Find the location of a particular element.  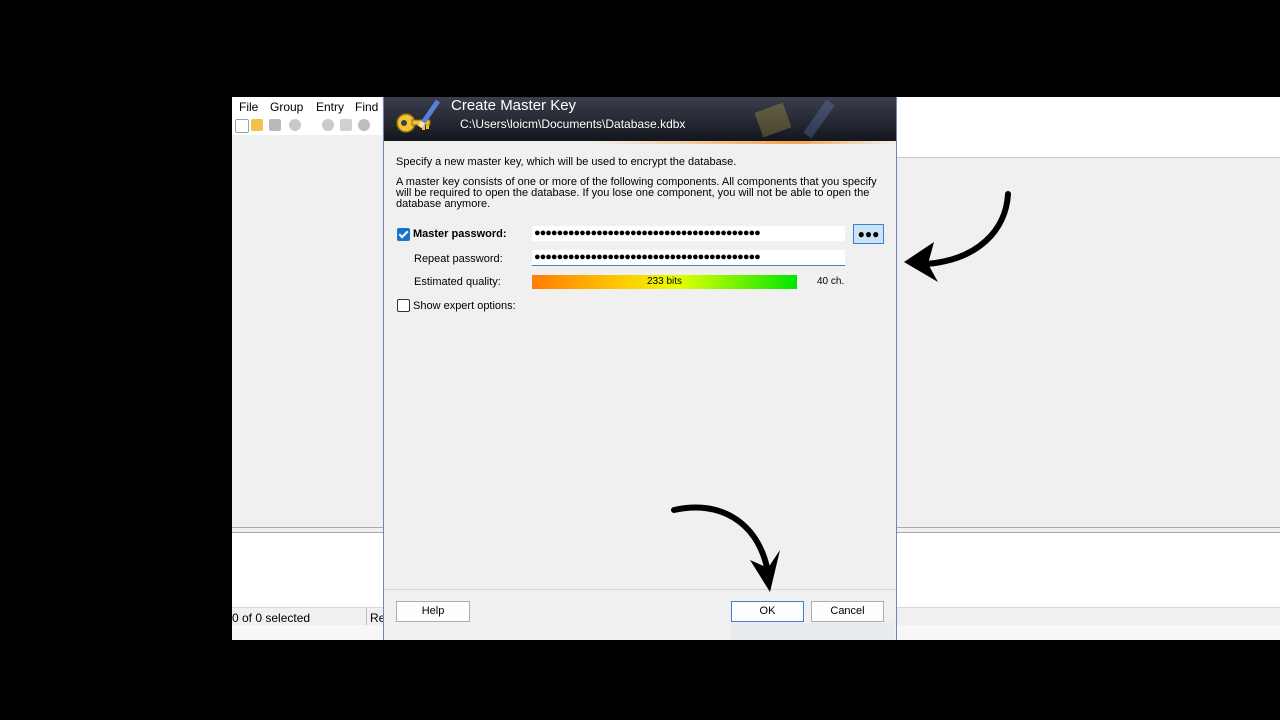

entry-list-header is located at coordinates (1088, 127).